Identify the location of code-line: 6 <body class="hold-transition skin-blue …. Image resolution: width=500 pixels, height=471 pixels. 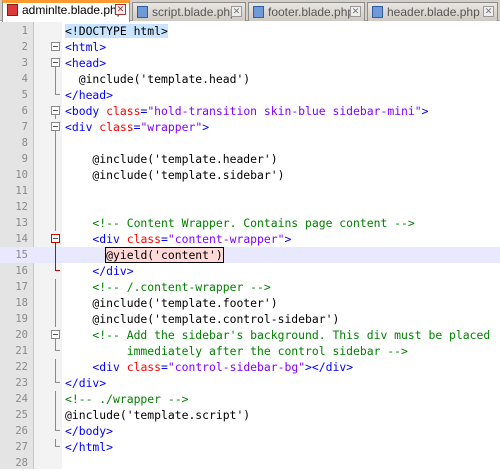
(250, 111).